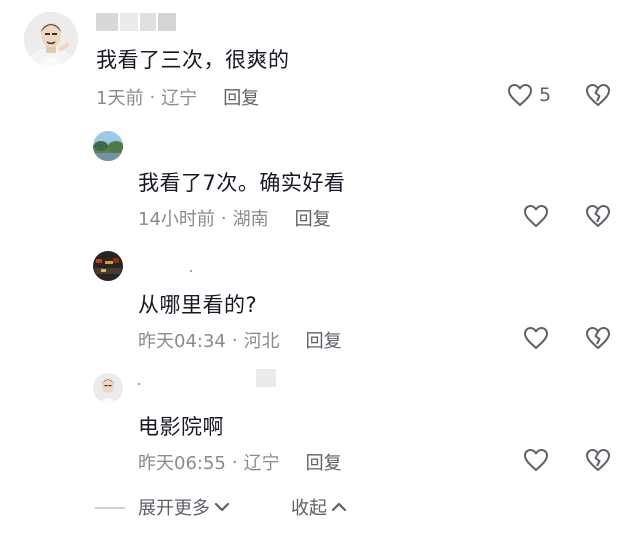 The width and height of the screenshot is (640, 541). I want to click on comment-meta: 14小时前 · 湖南 回复, so click(234, 218).